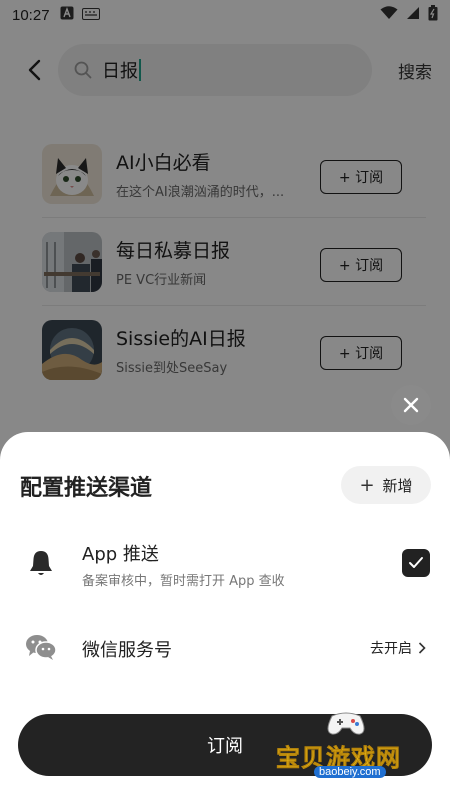 Image resolution: width=450 pixels, height=800 pixels. I want to click on chevron-right-icon, so click(422, 648).